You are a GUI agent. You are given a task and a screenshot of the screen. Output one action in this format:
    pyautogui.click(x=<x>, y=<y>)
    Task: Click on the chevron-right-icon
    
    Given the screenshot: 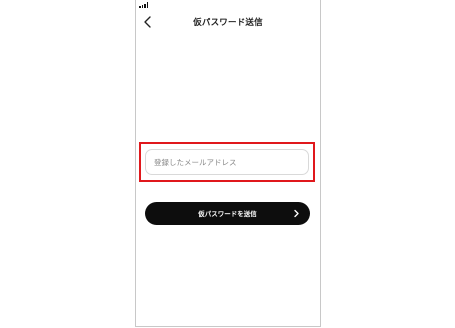 What is the action you would take?
    pyautogui.click(x=296, y=213)
    